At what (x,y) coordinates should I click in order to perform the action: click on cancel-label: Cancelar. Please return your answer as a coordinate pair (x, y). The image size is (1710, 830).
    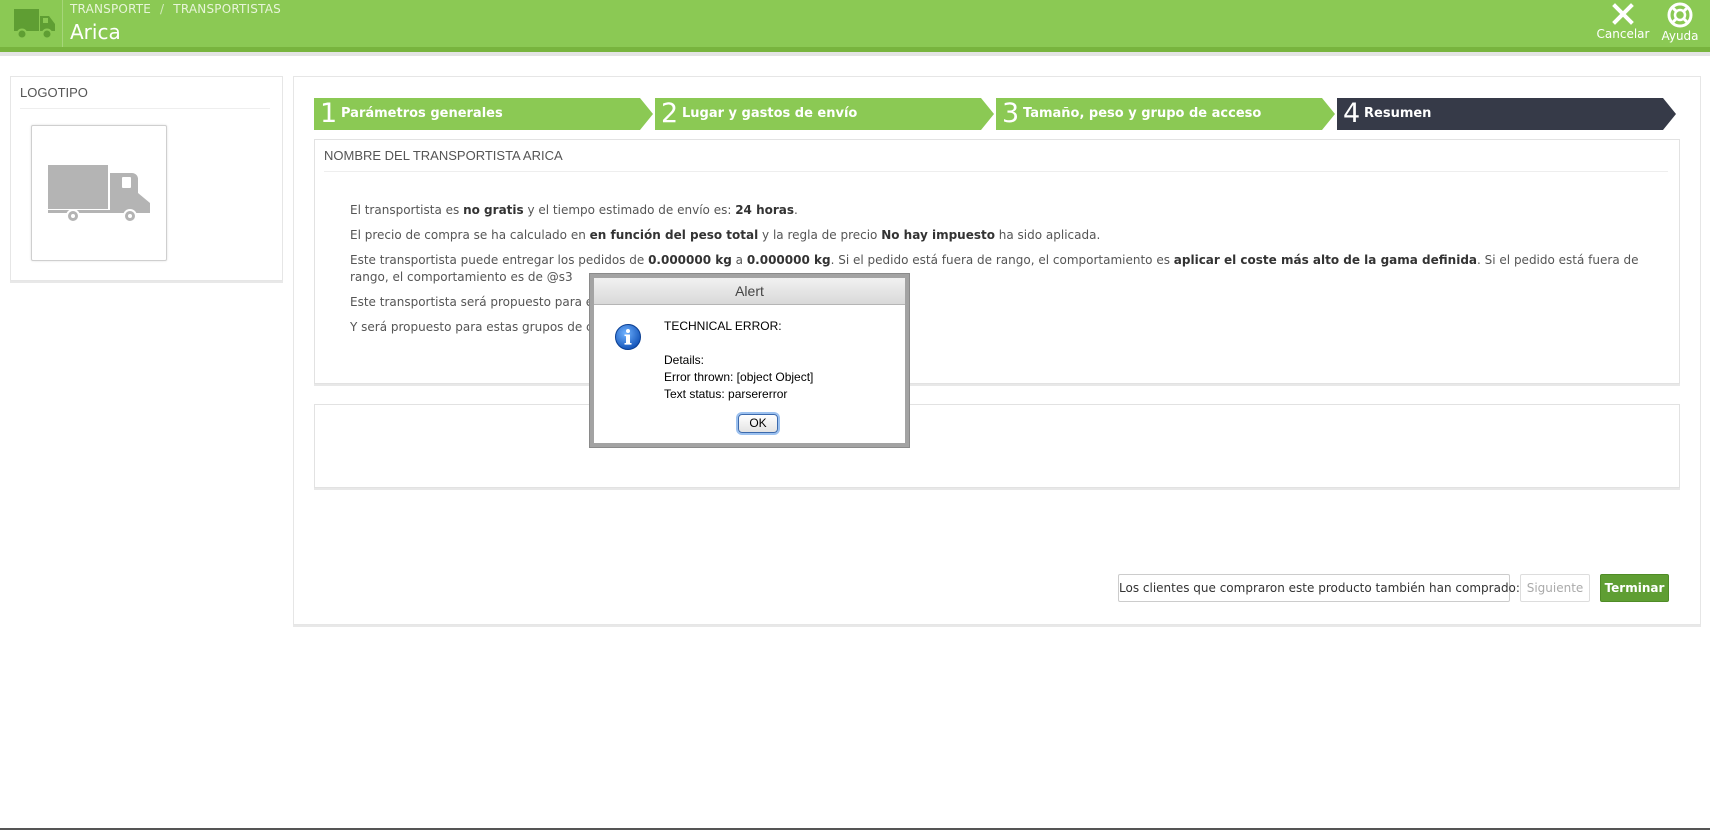
    Looking at the image, I should click on (1623, 34).